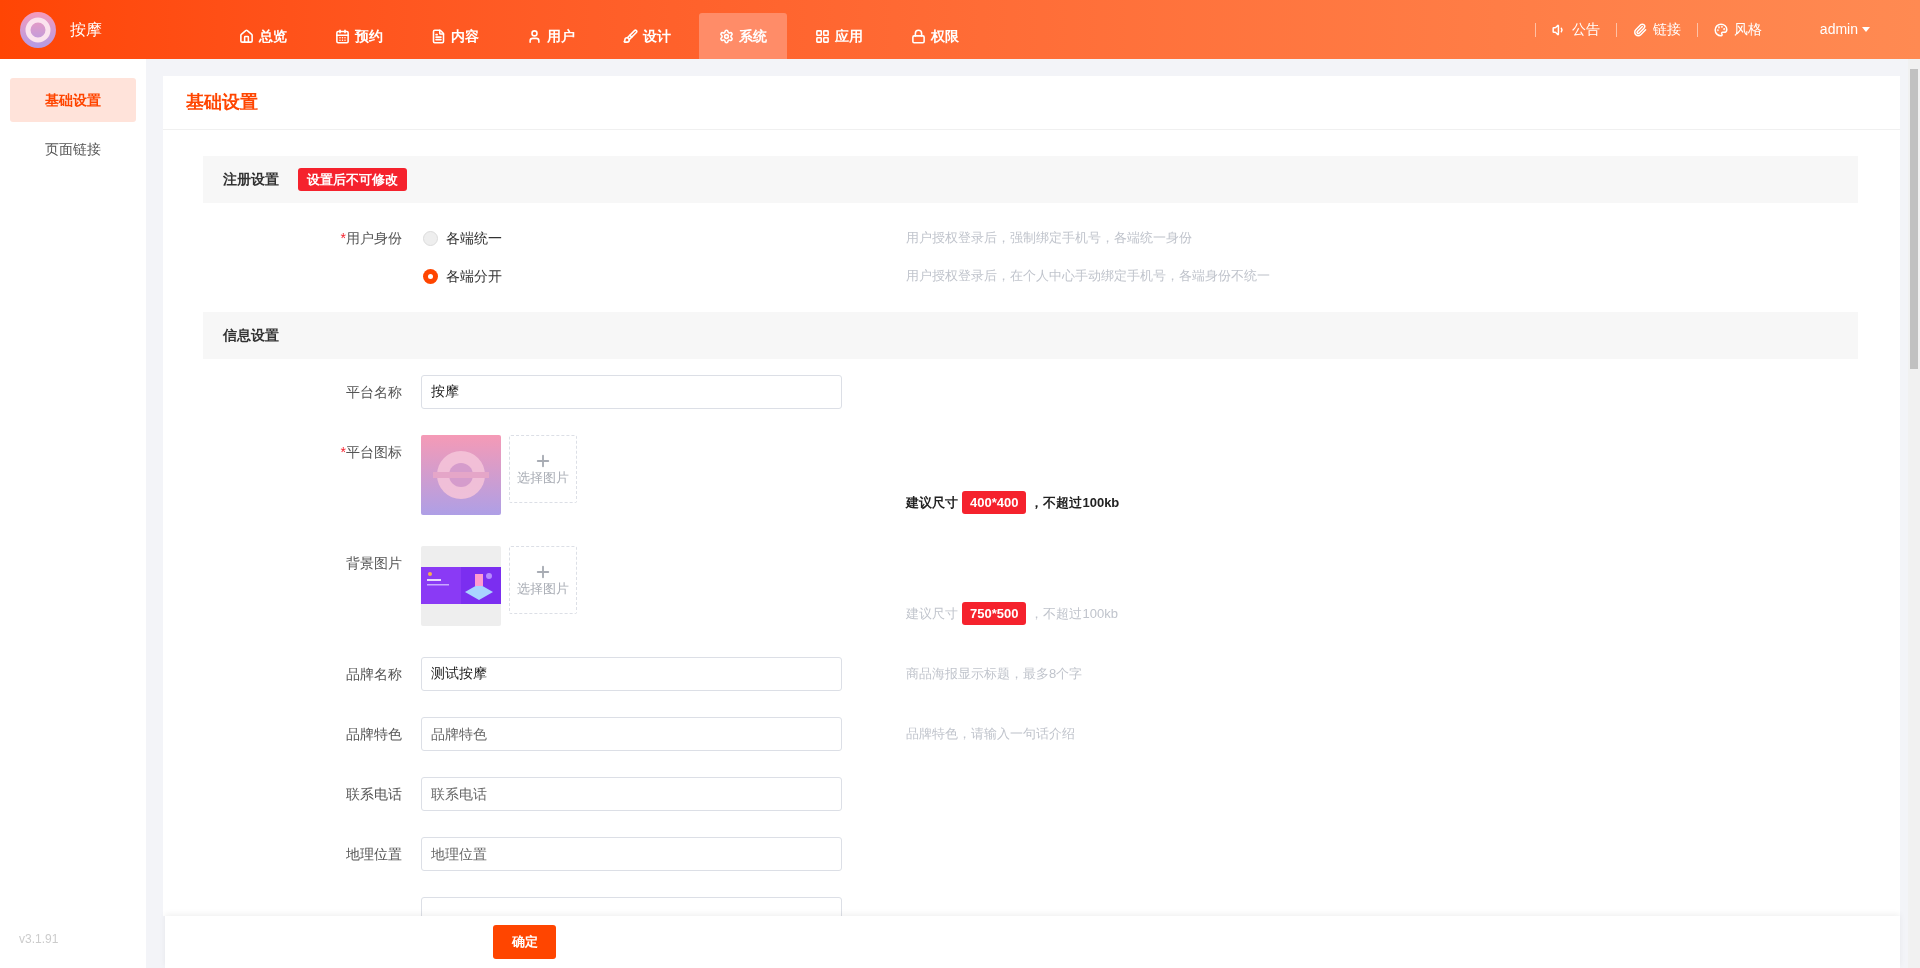  Describe the element at coordinates (1914, 513) in the screenshot. I see `scrollbar` at that location.